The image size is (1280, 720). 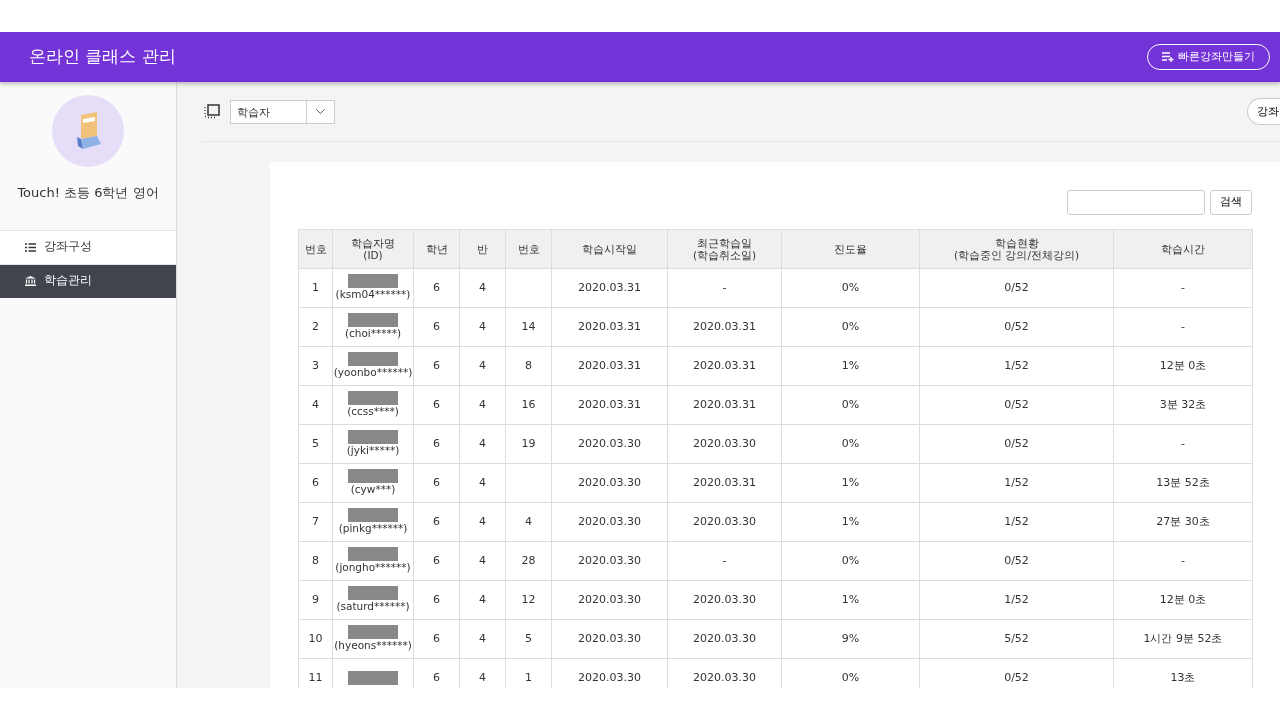 What do you see at coordinates (528, 405) in the screenshot?
I see `table-cell: 16` at bounding box center [528, 405].